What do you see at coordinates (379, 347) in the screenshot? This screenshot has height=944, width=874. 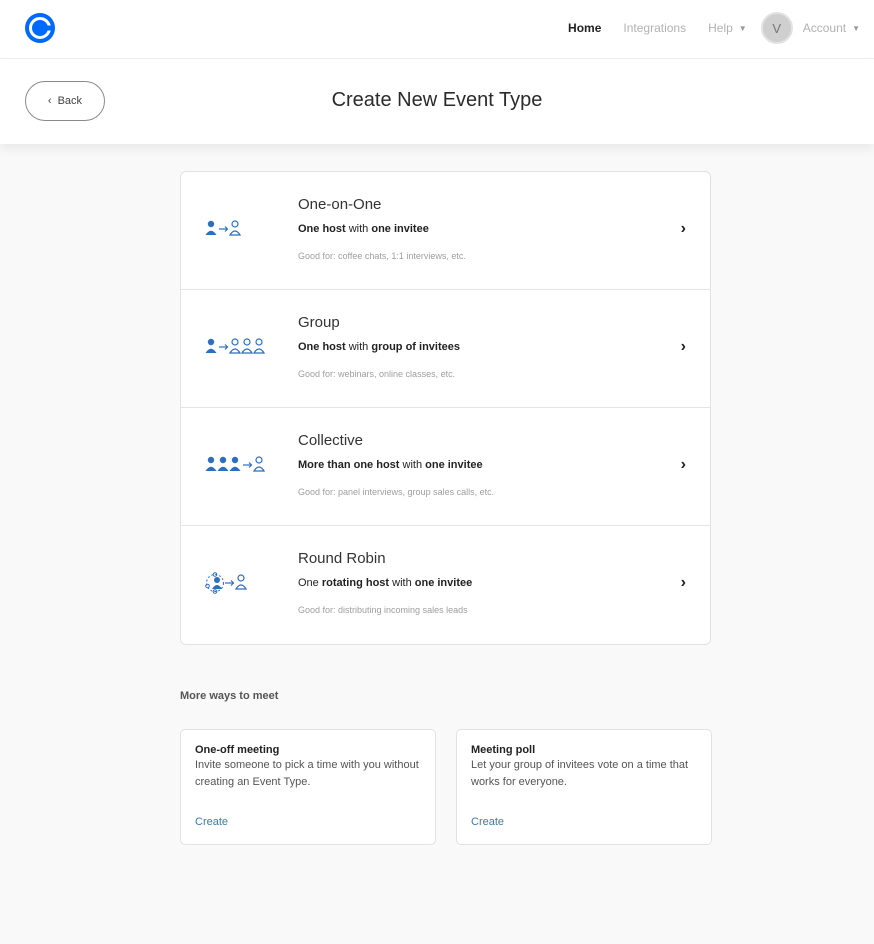 I see `event-type-description: One host with group of invitees` at bounding box center [379, 347].